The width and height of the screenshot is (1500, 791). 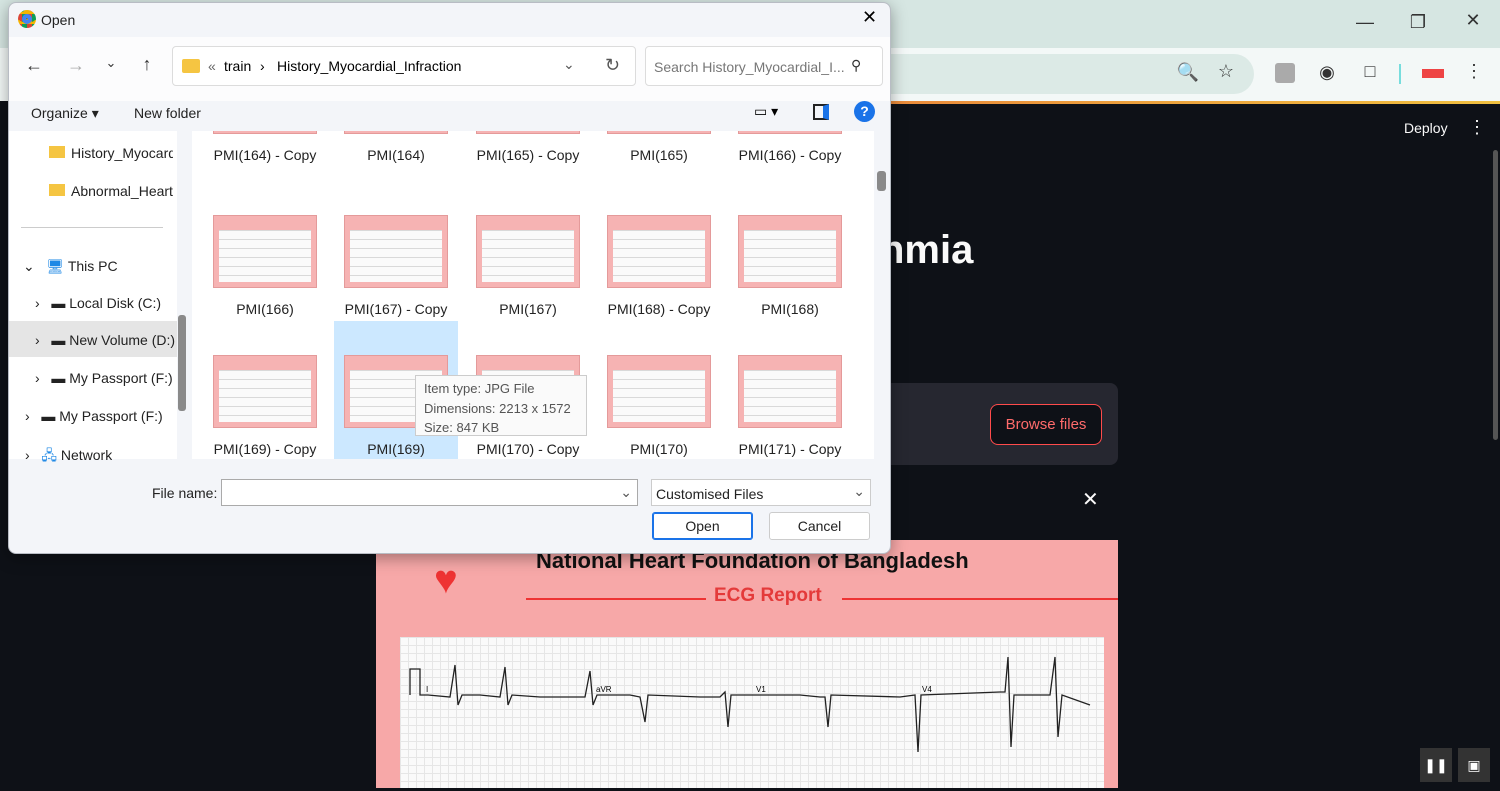 What do you see at coordinates (396, 165) in the screenshot?
I see `file-item: PMI(164)` at bounding box center [396, 165].